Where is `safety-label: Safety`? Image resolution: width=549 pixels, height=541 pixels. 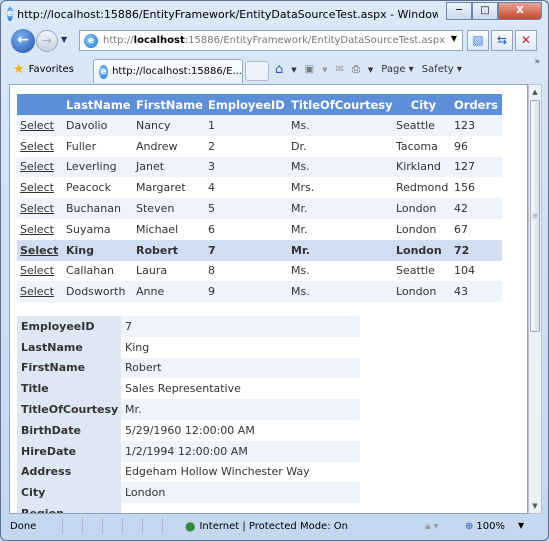
safety-label: Safety is located at coordinates (437, 69).